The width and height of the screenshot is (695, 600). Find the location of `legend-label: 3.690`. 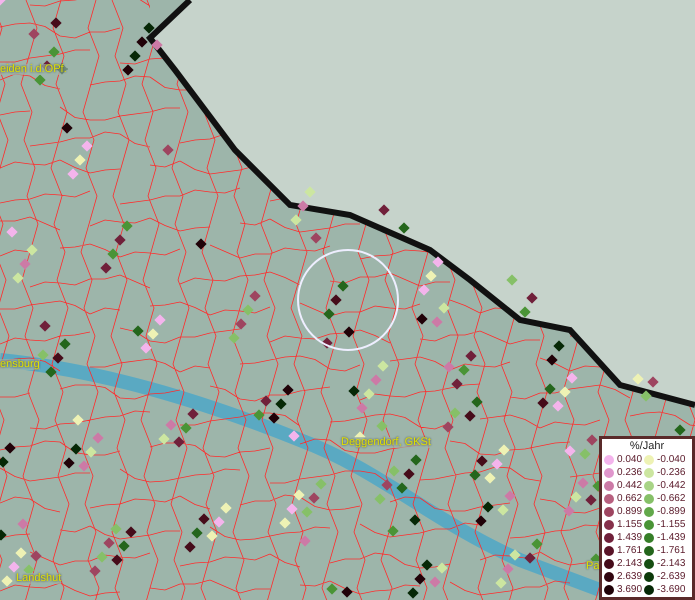

legend-label: 3.690 is located at coordinates (629, 589).